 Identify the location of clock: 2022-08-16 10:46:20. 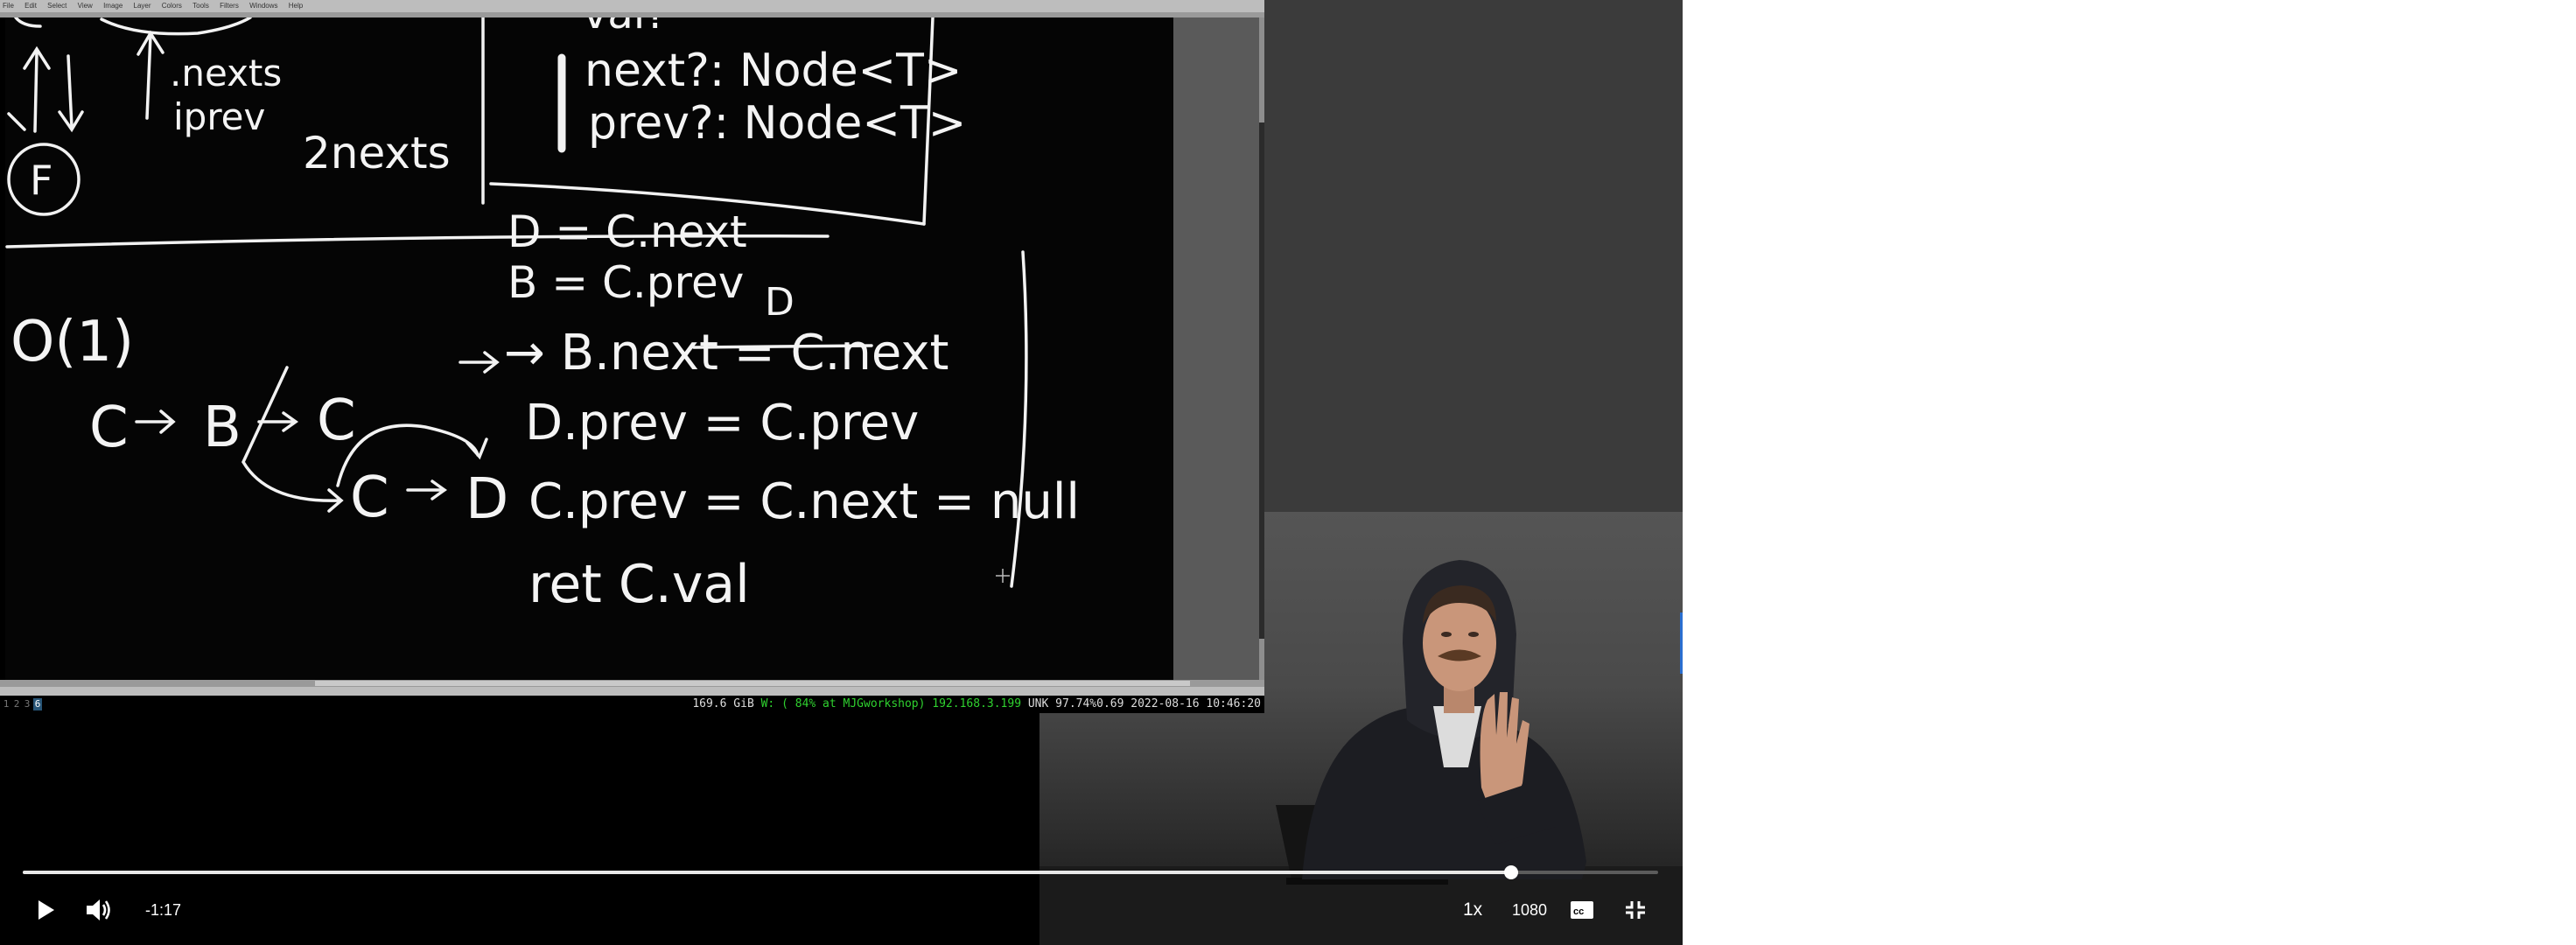
(1195, 703).